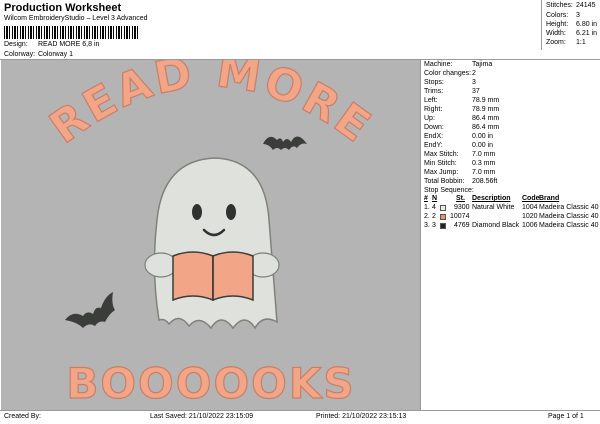 The height and width of the screenshot is (424, 600). I want to click on info-machine: Machine: Tajima, so click(458, 64).